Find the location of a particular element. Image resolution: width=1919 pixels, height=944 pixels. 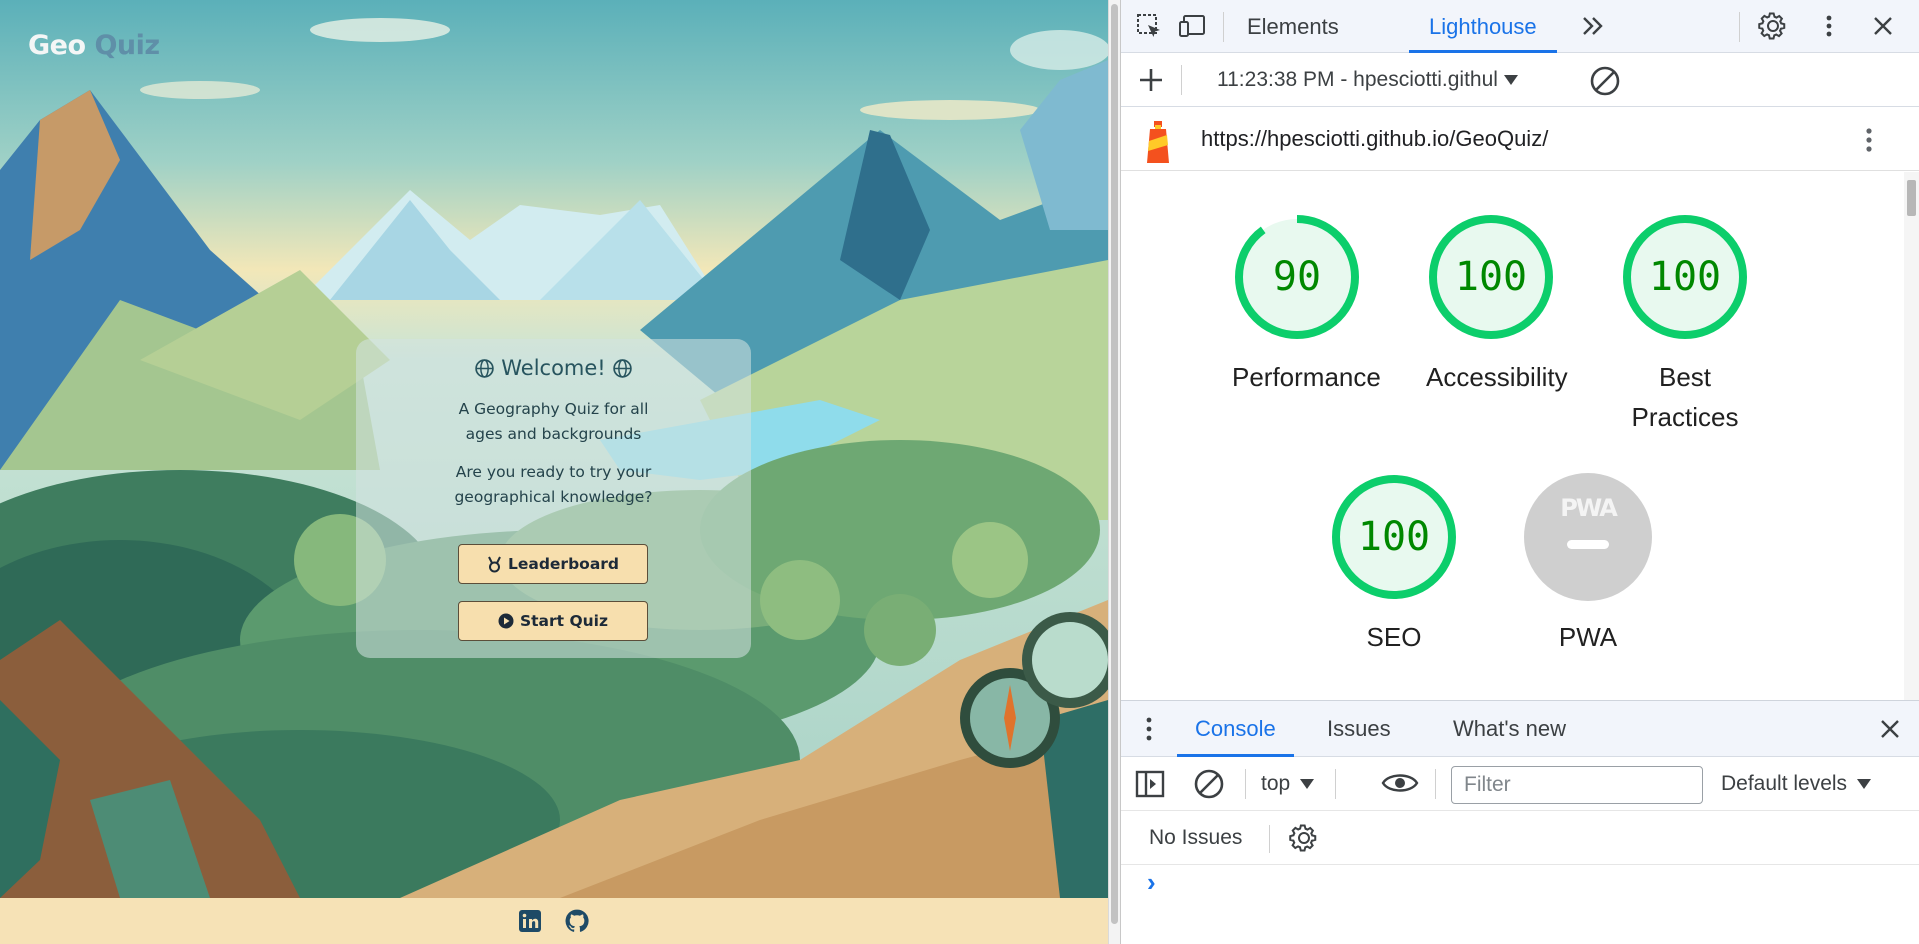

performance-score-value: 90 is located at coordinates (1297, 277).